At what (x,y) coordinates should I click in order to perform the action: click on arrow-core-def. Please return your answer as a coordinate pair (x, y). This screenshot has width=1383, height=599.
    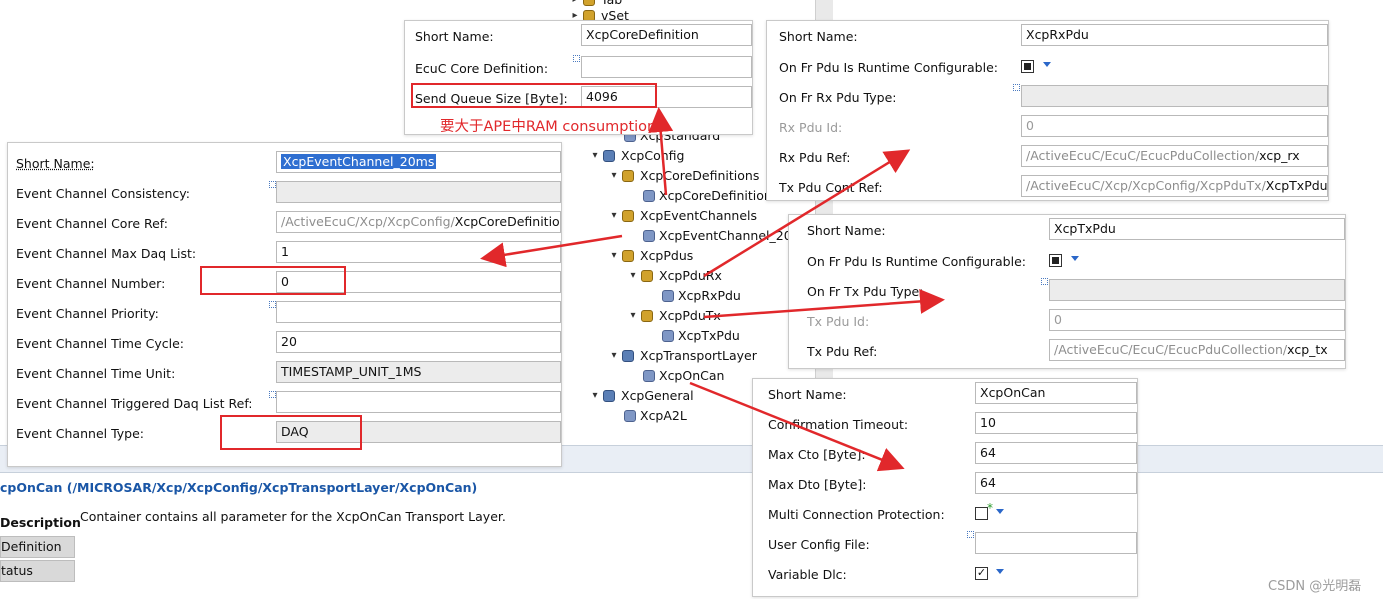
    Looking at the image, I should click on (661, 151).